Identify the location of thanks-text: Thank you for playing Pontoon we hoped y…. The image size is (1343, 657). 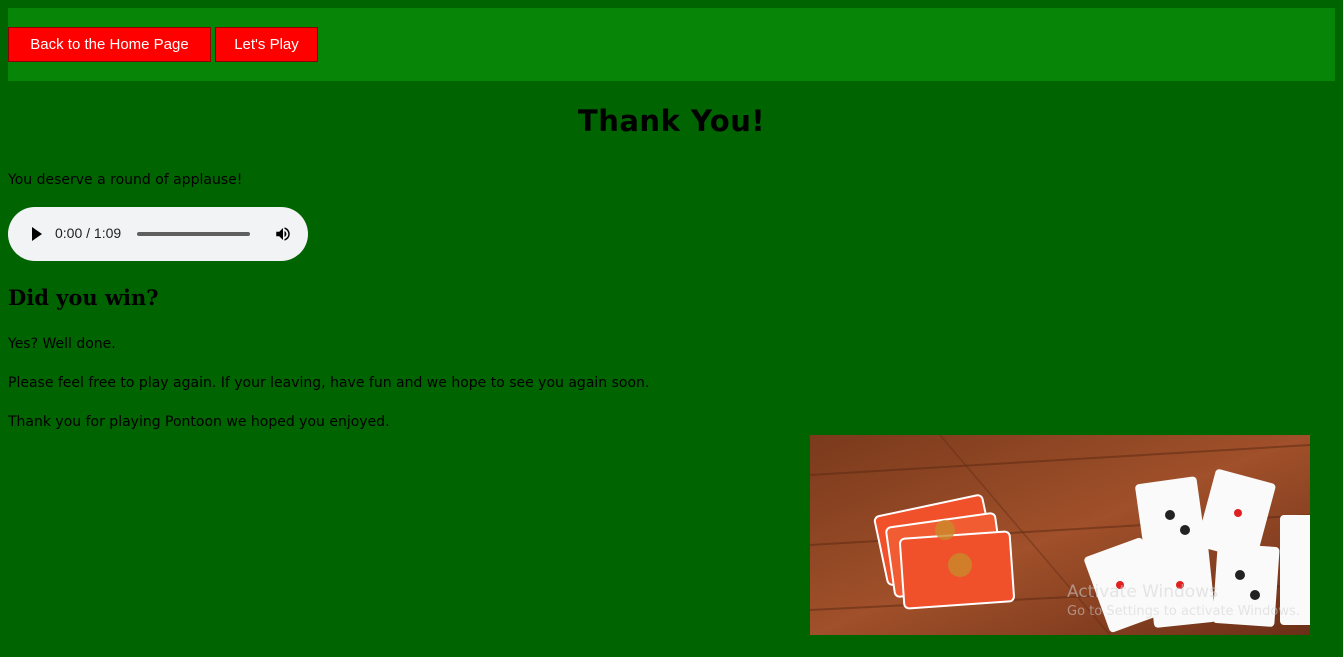
(199, 422).